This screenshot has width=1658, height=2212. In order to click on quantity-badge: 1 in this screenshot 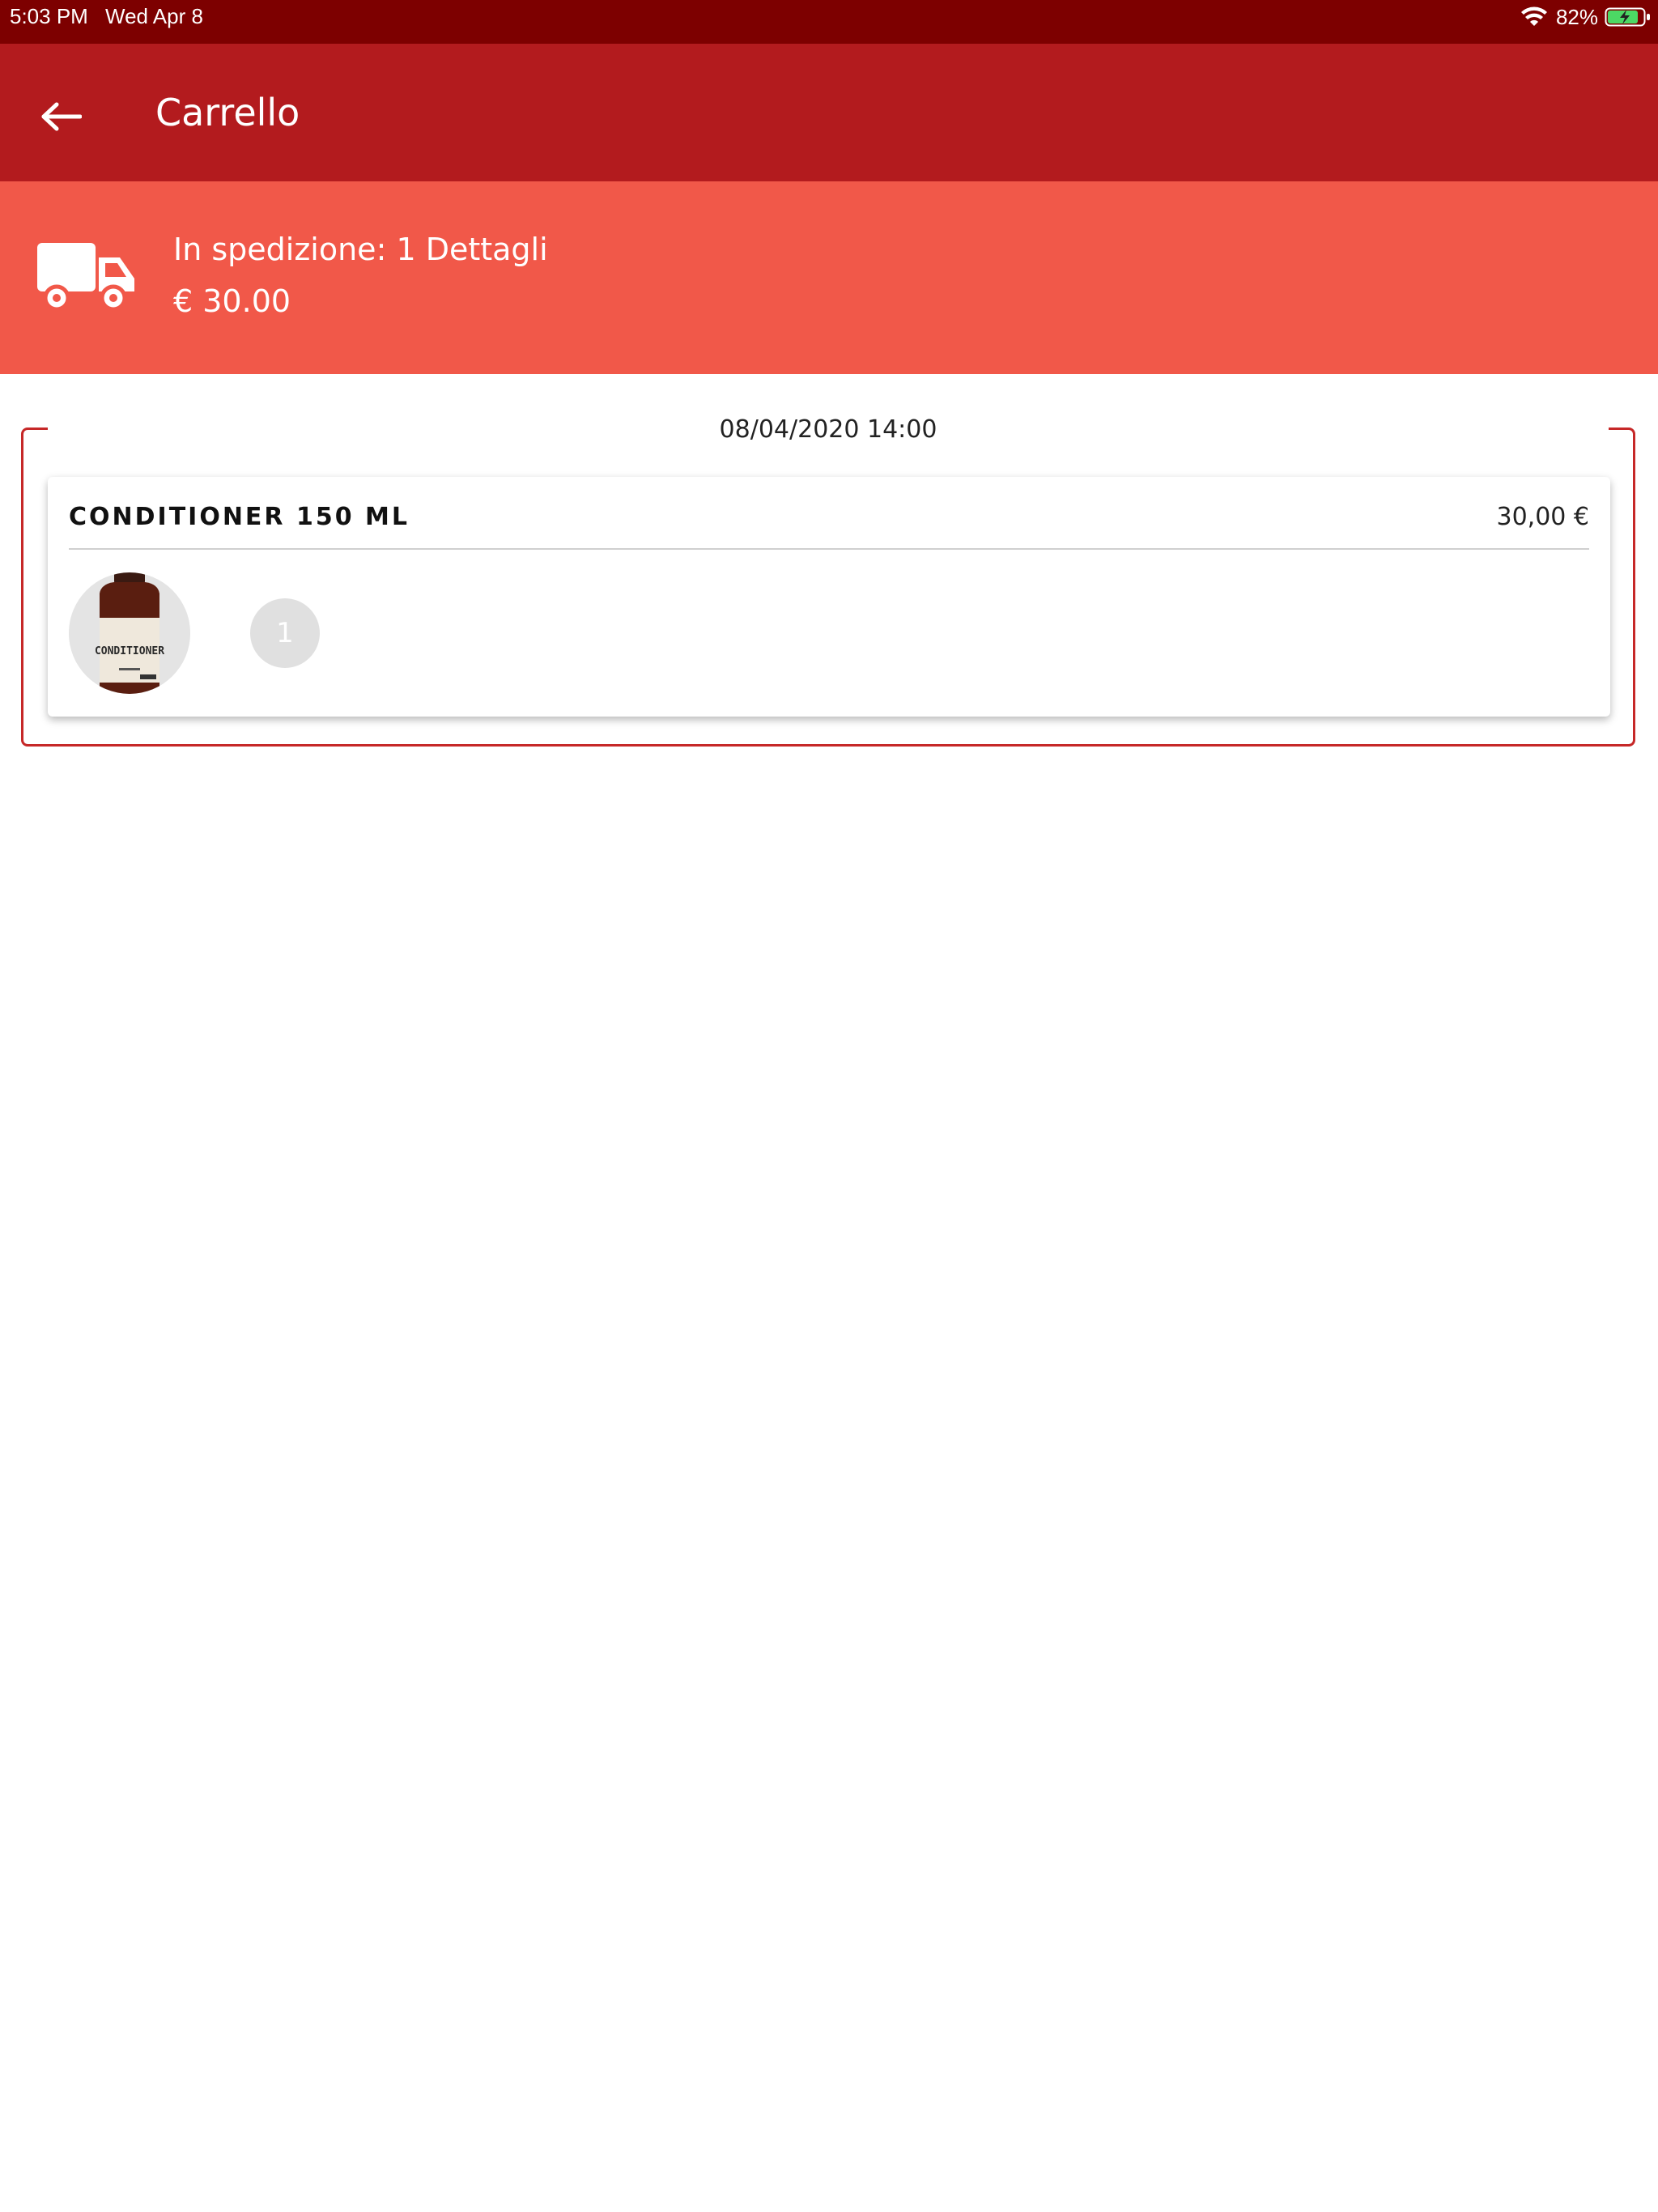, I will do `click(285, 633)`.